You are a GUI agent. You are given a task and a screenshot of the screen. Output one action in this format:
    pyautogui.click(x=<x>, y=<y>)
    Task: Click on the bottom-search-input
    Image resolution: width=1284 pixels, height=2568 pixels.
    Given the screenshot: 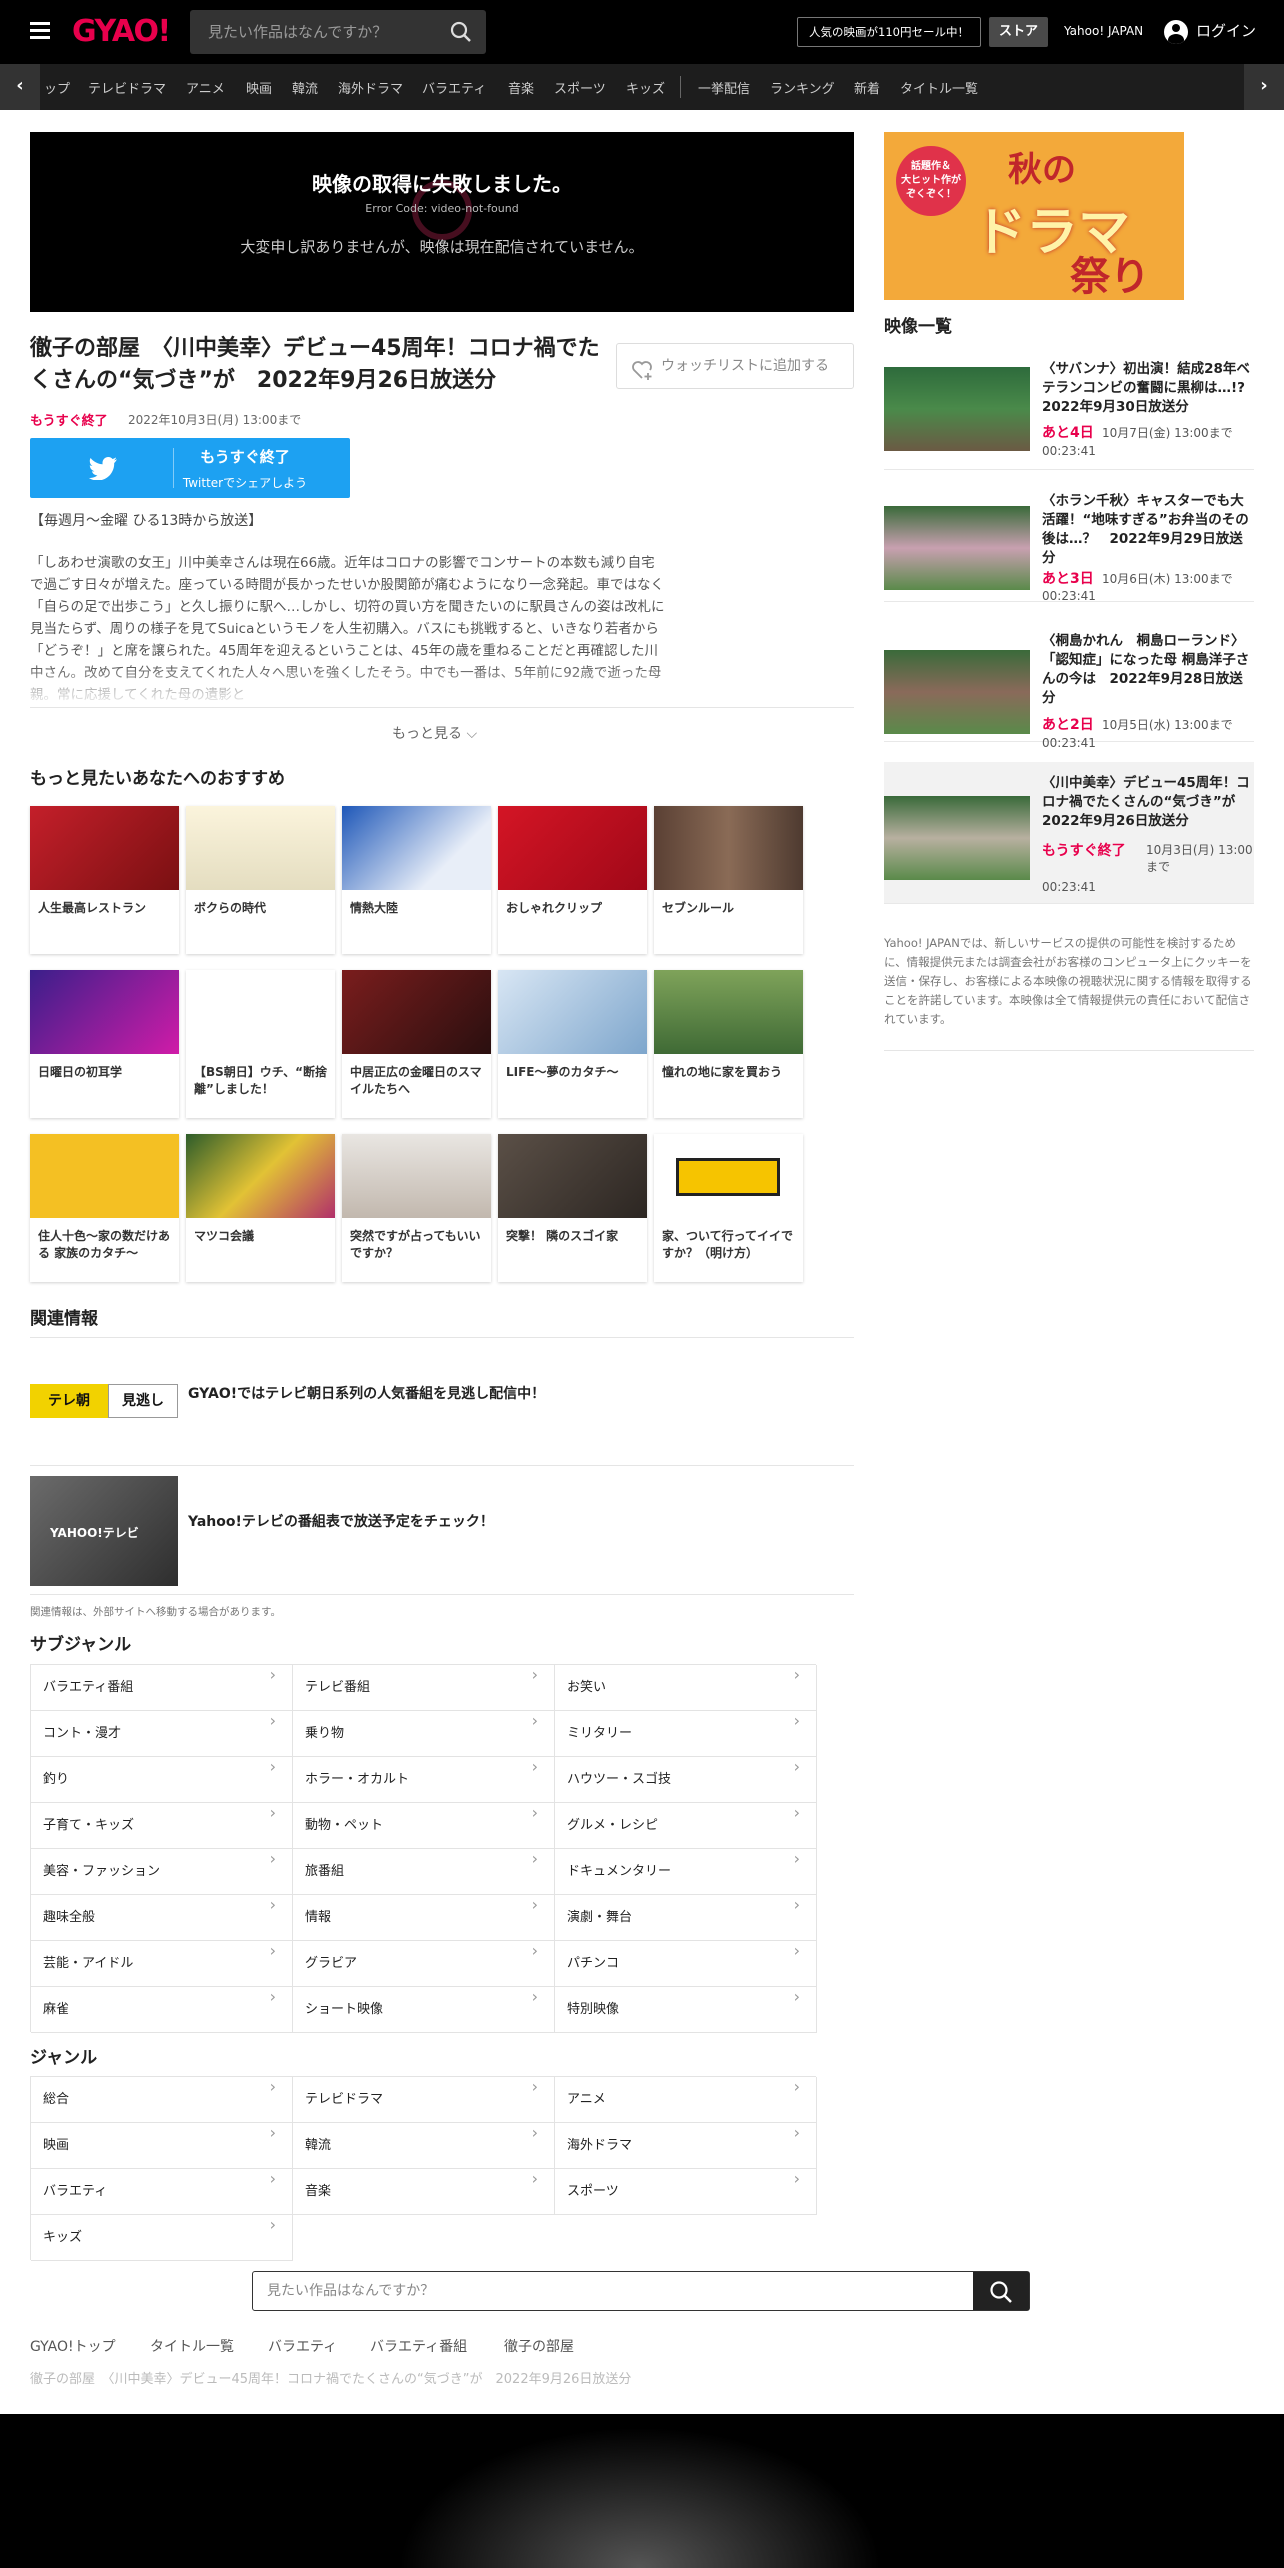 What is the action you would take?
    pyautogui.click(x=614, y=2291)
    